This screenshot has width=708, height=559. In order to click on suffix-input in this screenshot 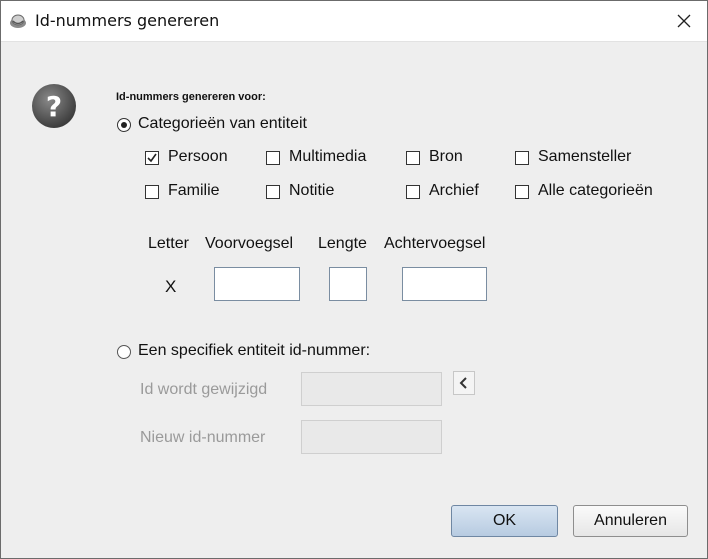, I will do `click(444, 284)`.